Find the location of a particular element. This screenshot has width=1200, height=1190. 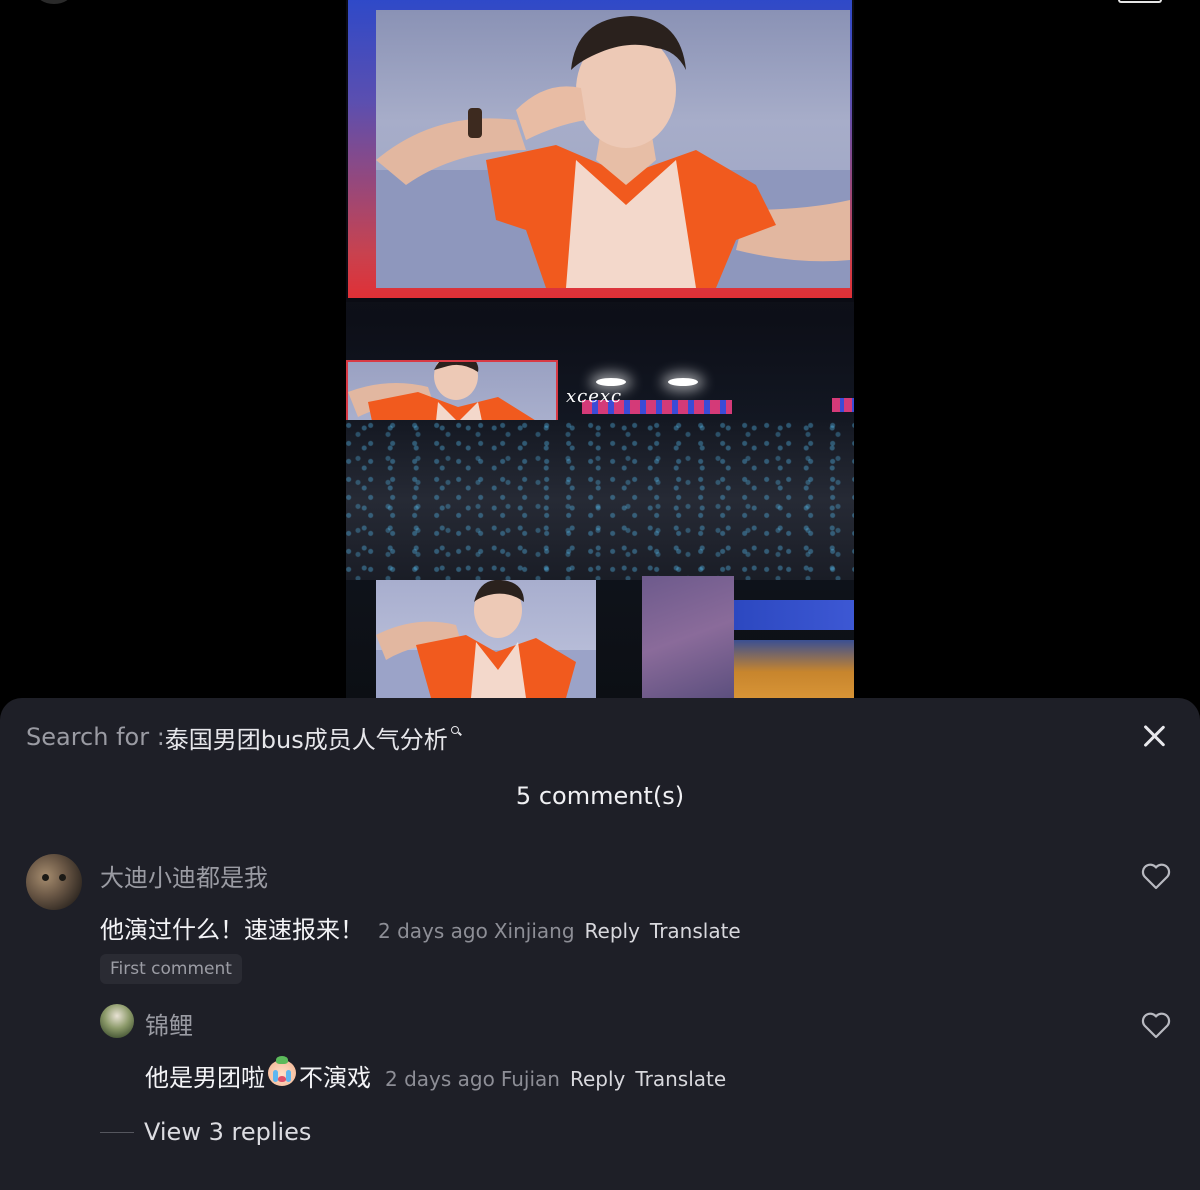

comment-text: 他是男团啦 is located at coordinates (205, 1078).